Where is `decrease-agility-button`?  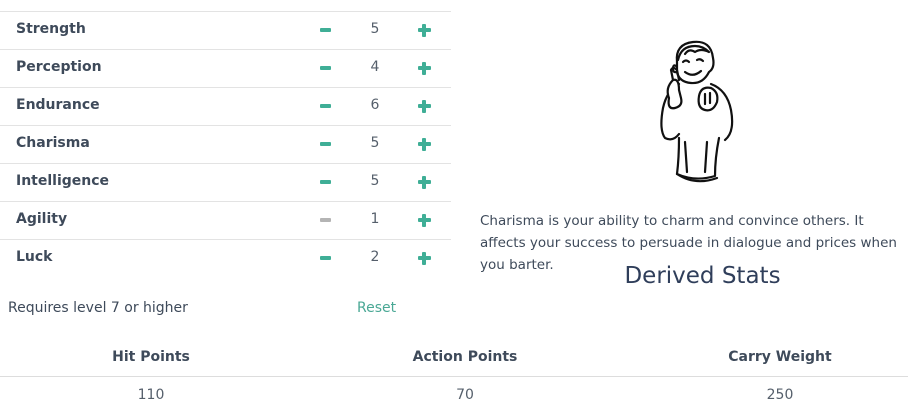 decrease-agility-button is located at coordinates (325, 220).